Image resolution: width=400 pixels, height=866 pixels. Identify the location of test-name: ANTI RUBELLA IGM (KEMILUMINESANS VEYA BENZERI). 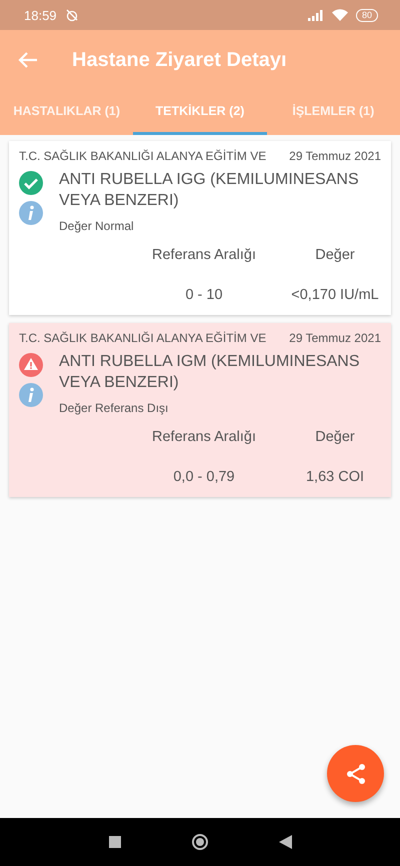
(210, 372).